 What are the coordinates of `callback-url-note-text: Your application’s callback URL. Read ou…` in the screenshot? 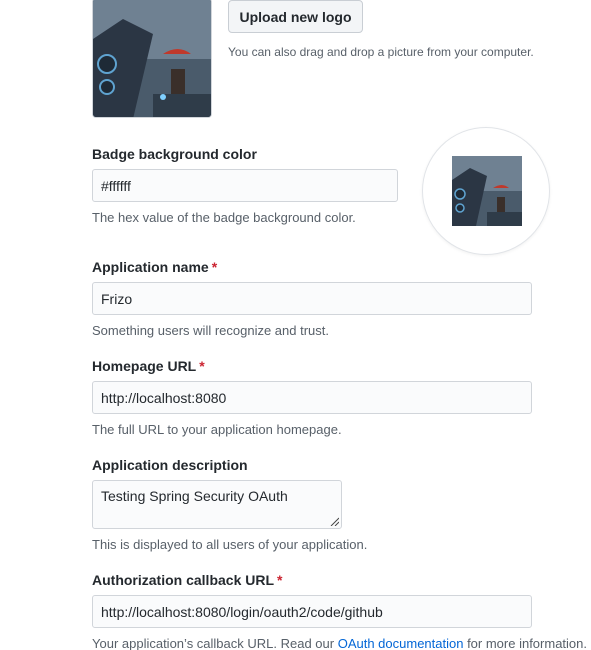 It's located at (215, 643).